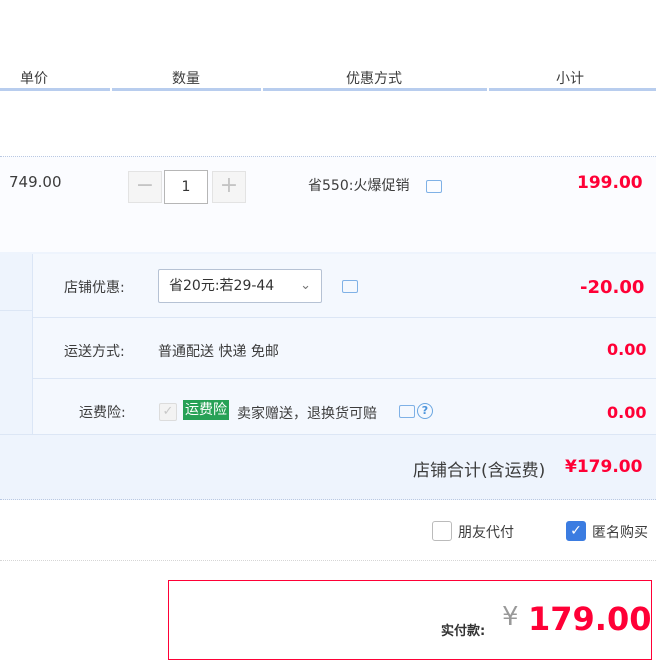 The image size is (656, 660). Describe the element at coordinates (222, 286) in the screenshot. I see `shop-discount-value: 省20元:若29-44` at that location.